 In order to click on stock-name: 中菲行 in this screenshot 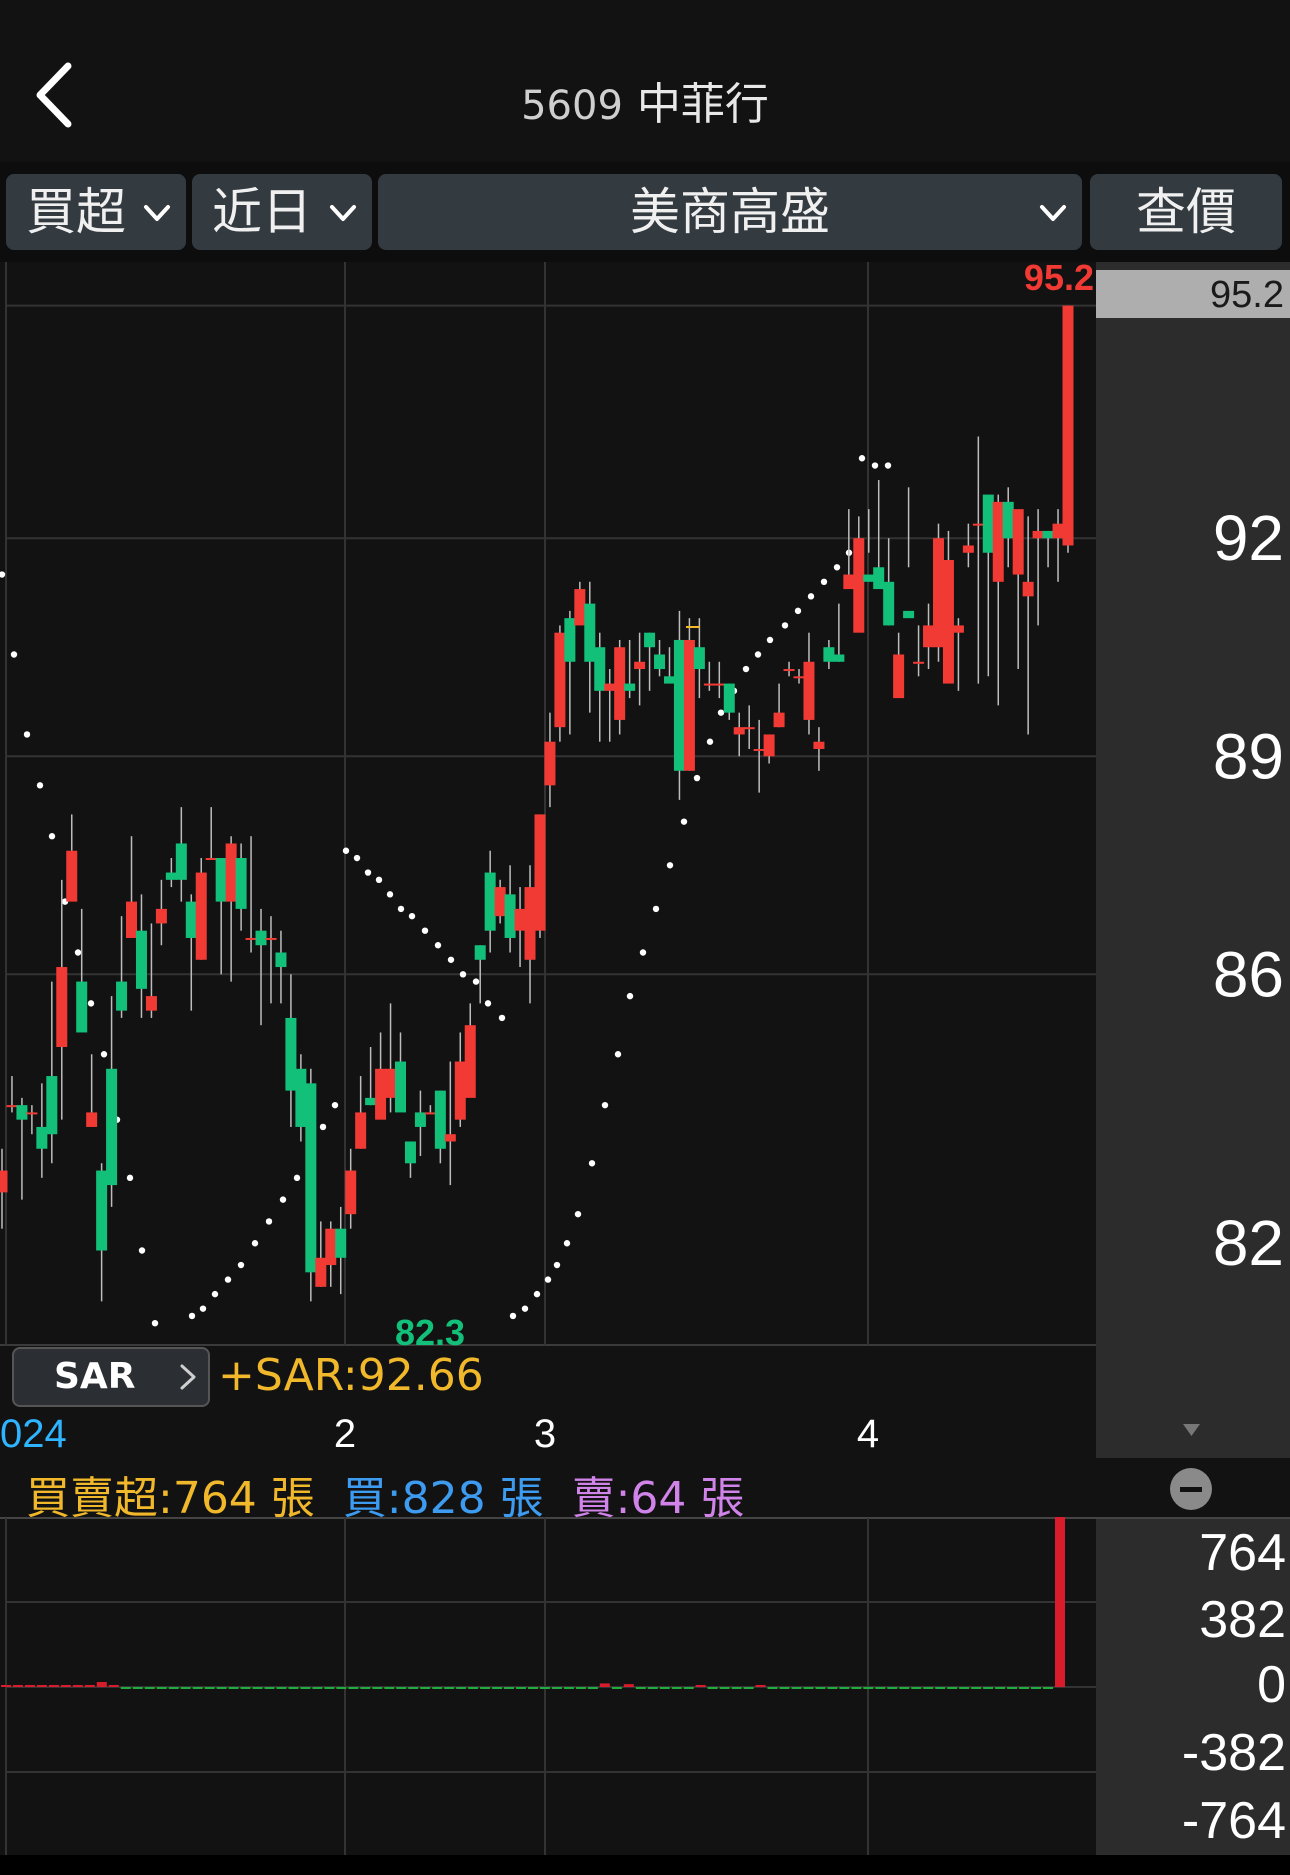, I will do `click(702, 104)`.